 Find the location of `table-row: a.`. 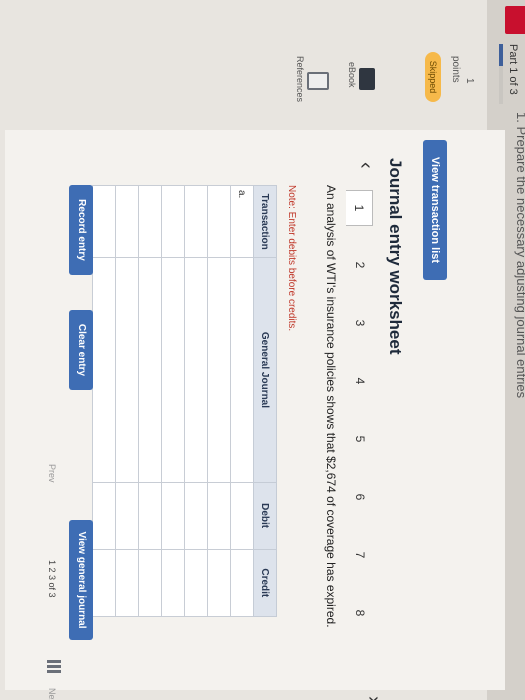

table-row: a. is located at coordinates (242, 401).